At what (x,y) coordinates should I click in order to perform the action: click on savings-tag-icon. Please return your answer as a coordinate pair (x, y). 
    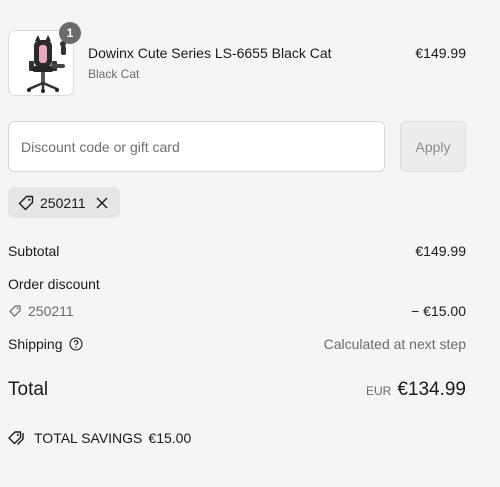
    Looking at the image, I should click on (16, 438).